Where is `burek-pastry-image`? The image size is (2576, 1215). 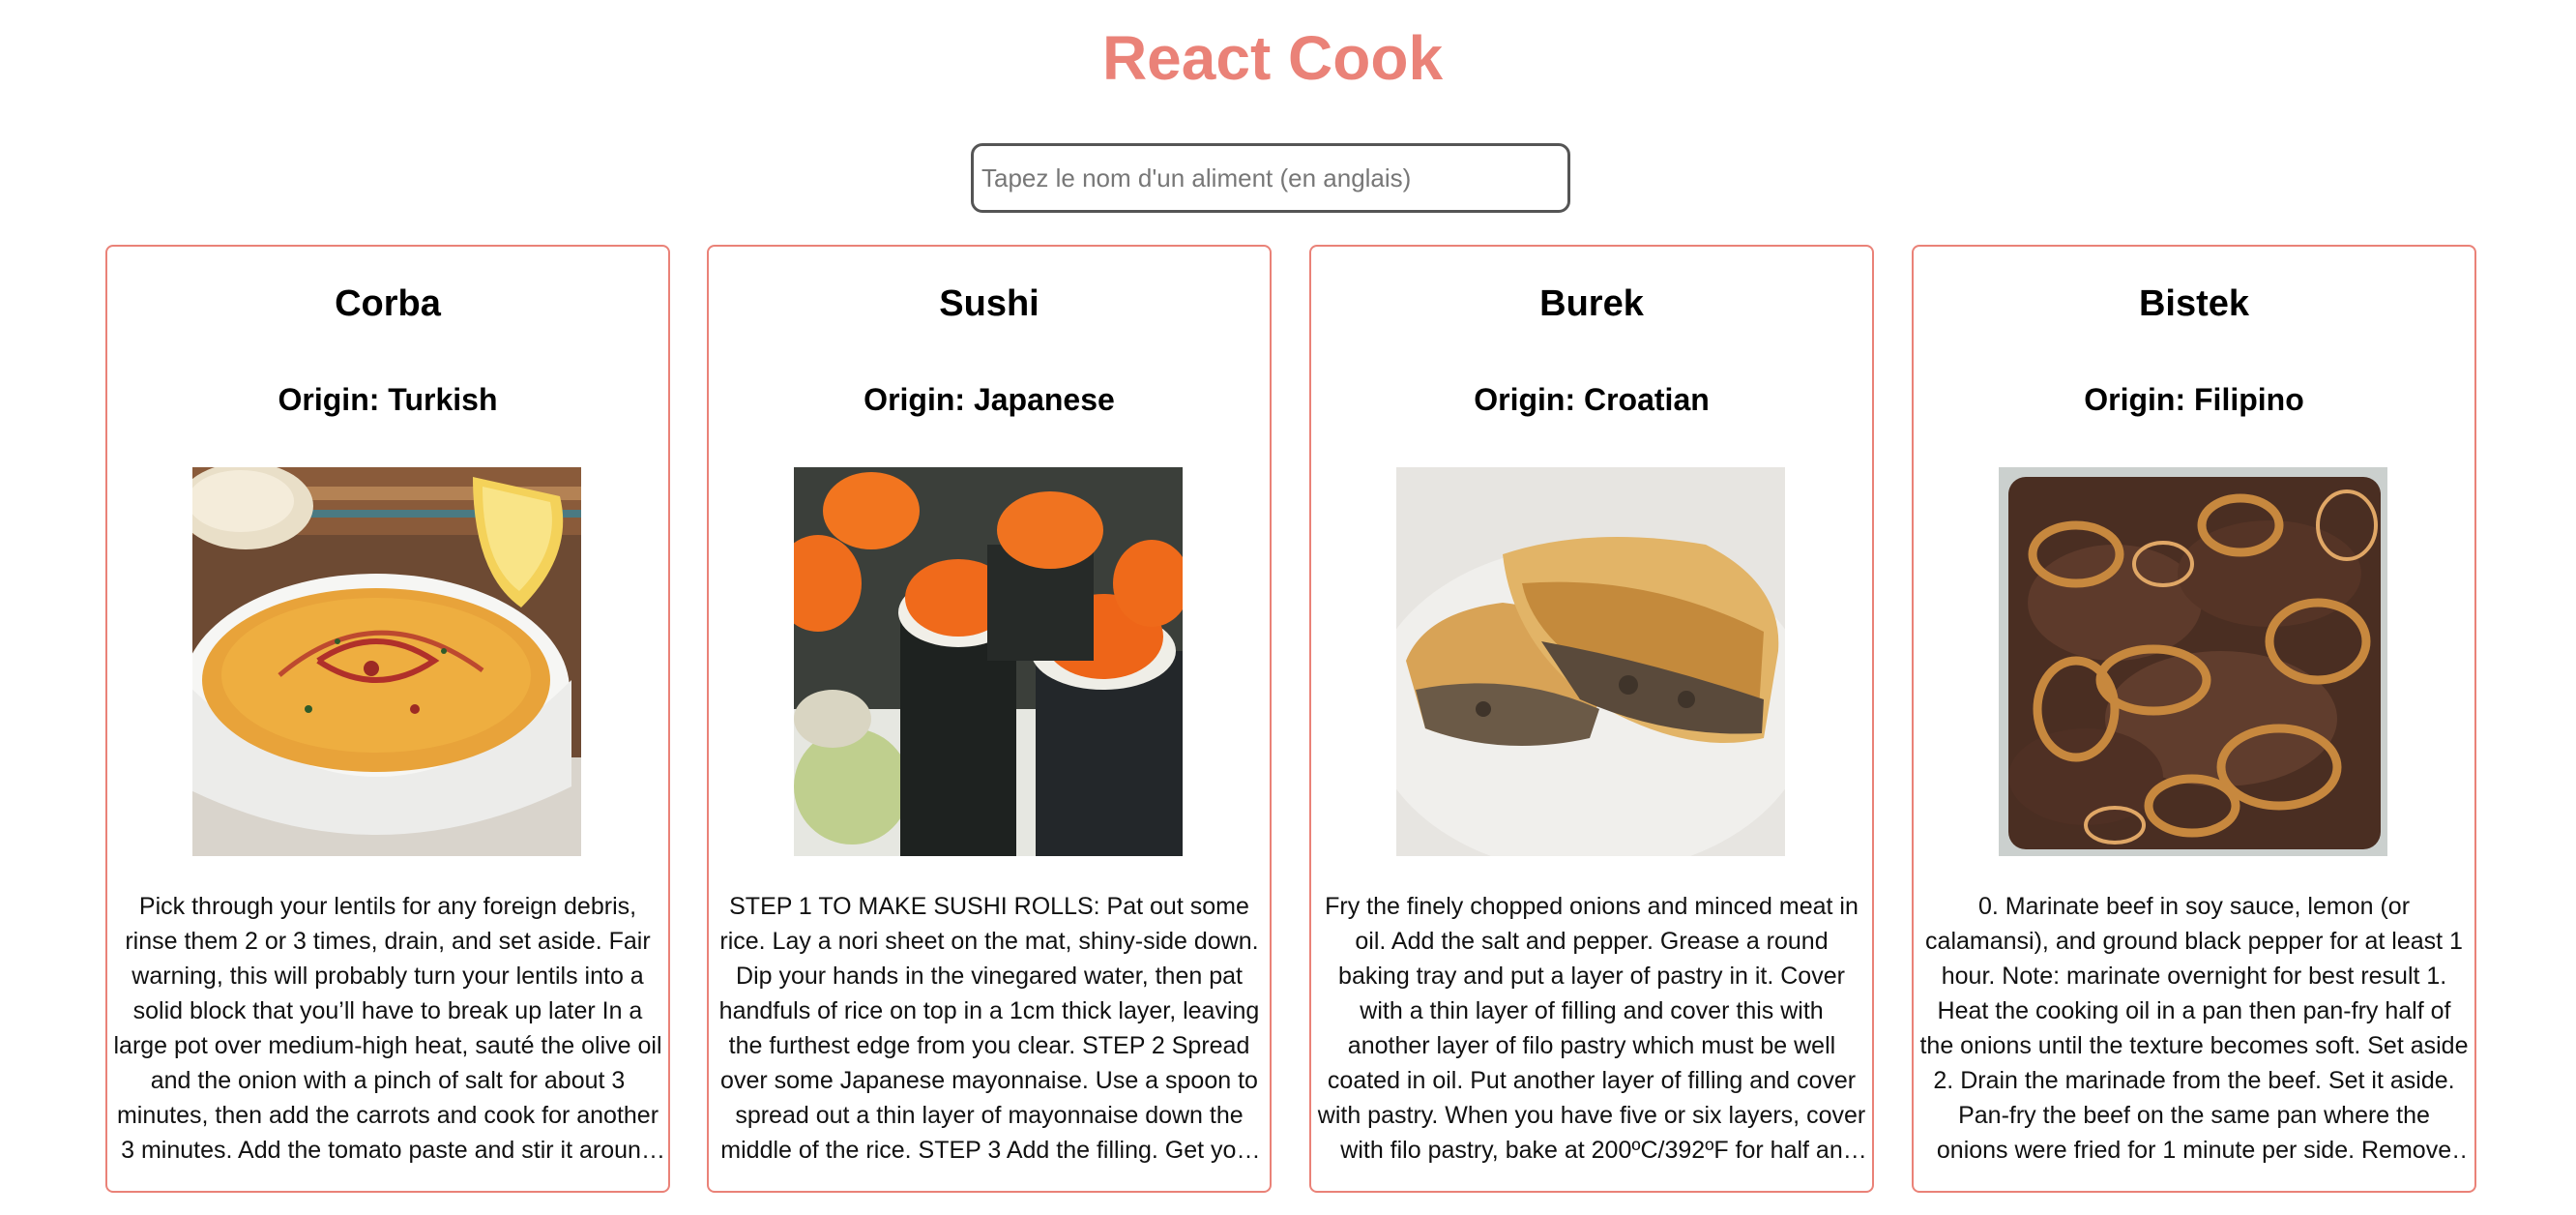 burek-pastry-image is located at coordinates (1590, 661).